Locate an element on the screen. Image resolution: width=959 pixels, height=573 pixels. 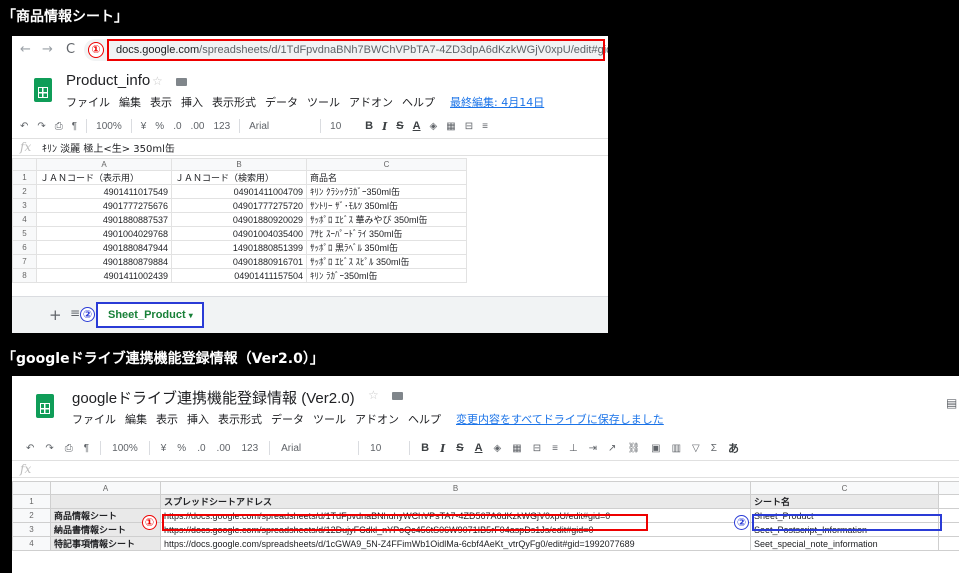
link-icon: ⛓ is located at coordinates (633, 448).